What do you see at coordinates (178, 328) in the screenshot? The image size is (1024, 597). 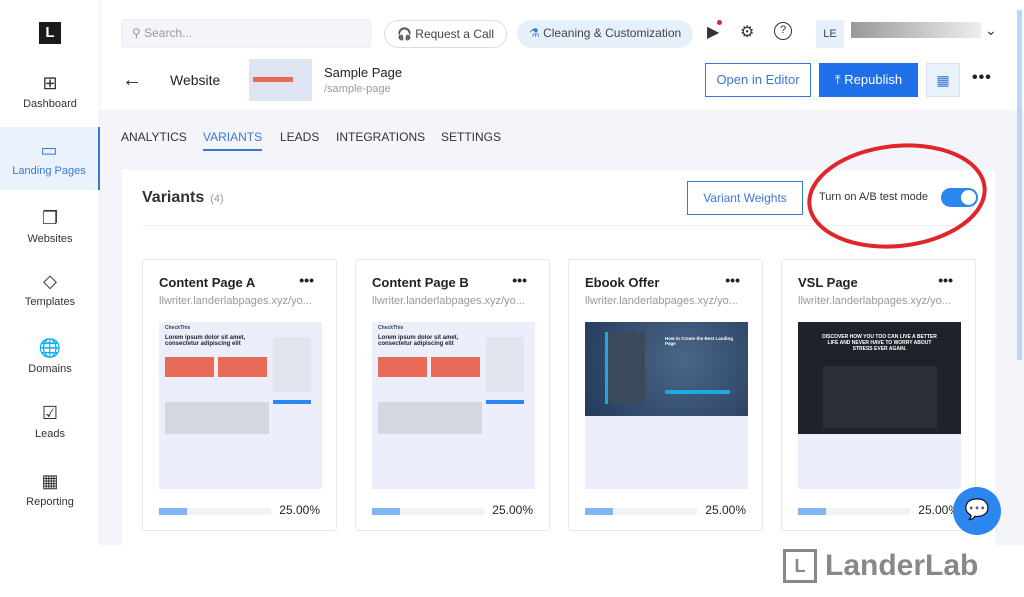 I see `preview-brand: CheckThis` at bounding box center [178, 328].